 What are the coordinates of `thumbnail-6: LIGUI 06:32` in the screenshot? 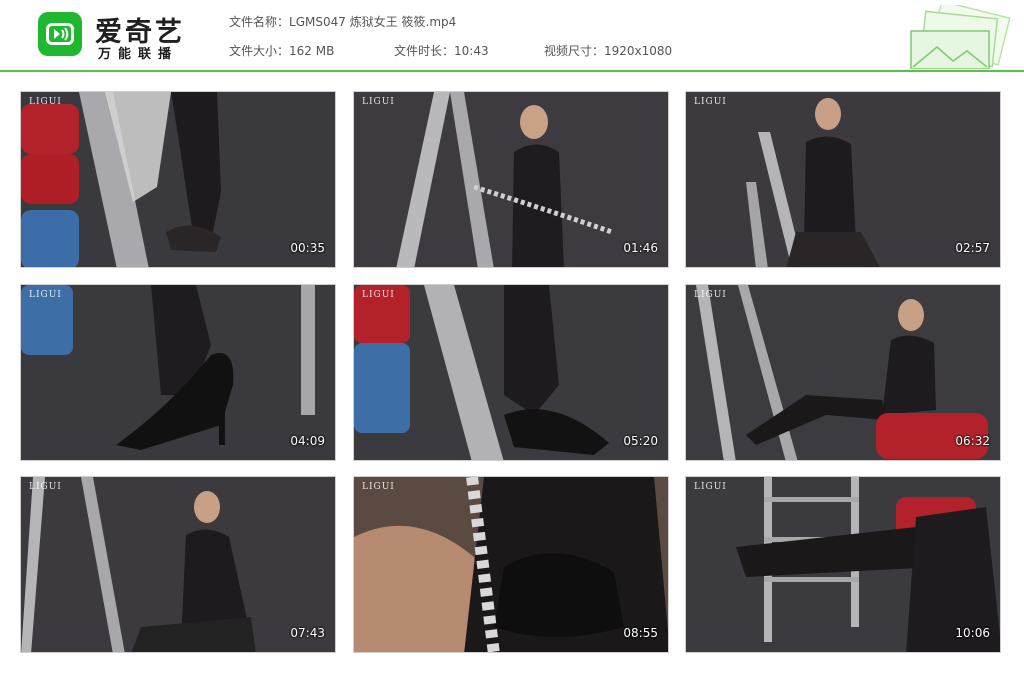 It's located at (843, 372).